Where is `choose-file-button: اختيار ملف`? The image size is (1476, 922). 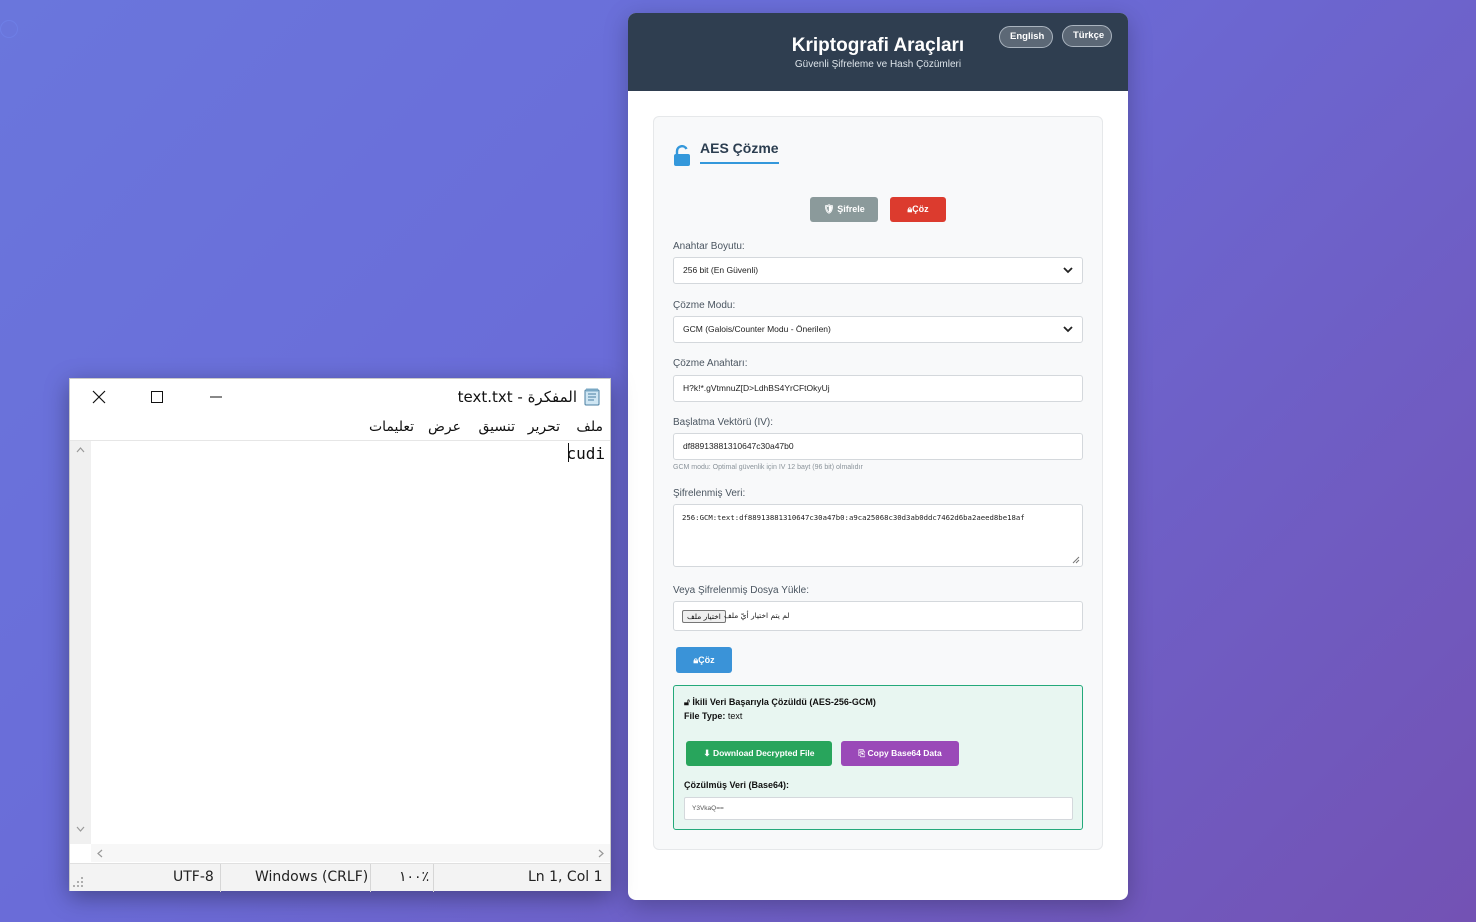
choose-file-button: اختيار ملف is located at coordinates (704, 616).